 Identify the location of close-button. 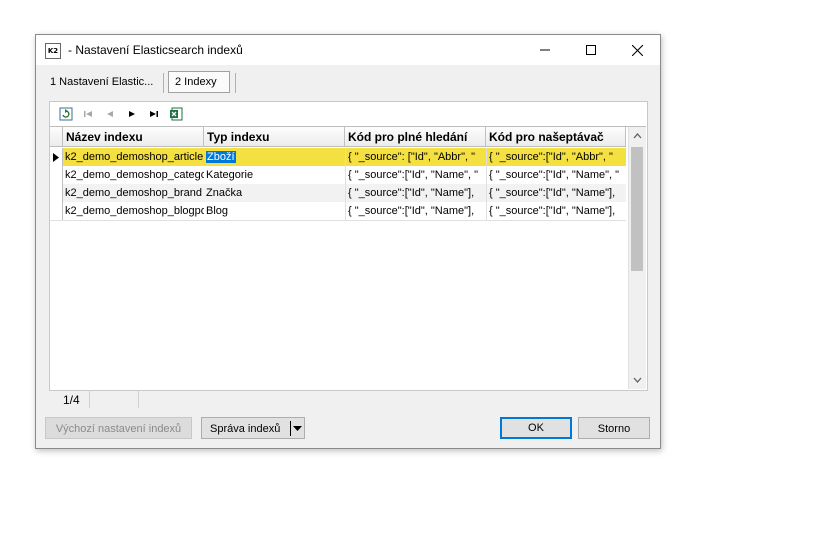
(637, 50).